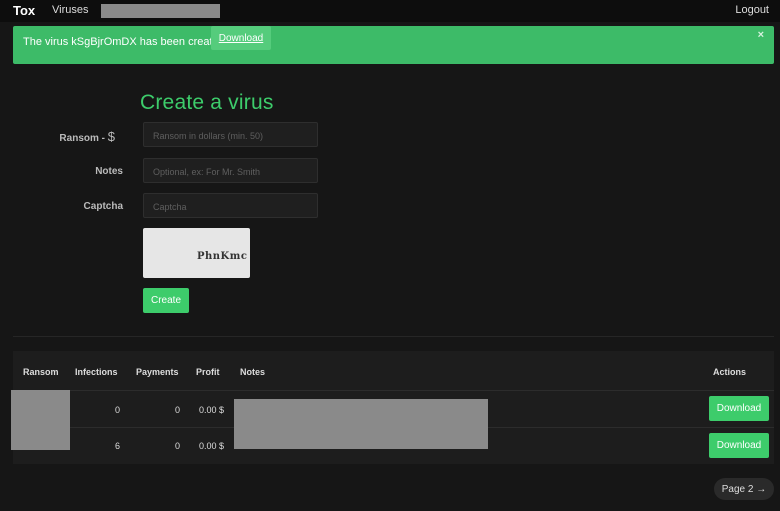  I want to click on nav-viruses-link: Viruses, so click(70, 10).